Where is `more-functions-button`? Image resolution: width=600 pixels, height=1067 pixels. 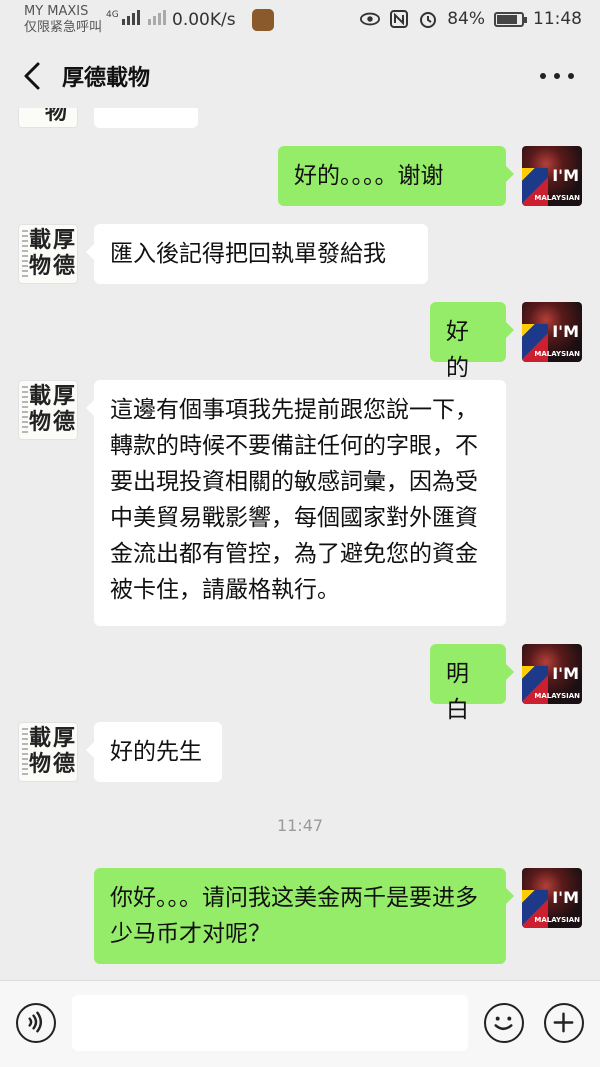
more-functions-button is located at coordinates (564, 1023).